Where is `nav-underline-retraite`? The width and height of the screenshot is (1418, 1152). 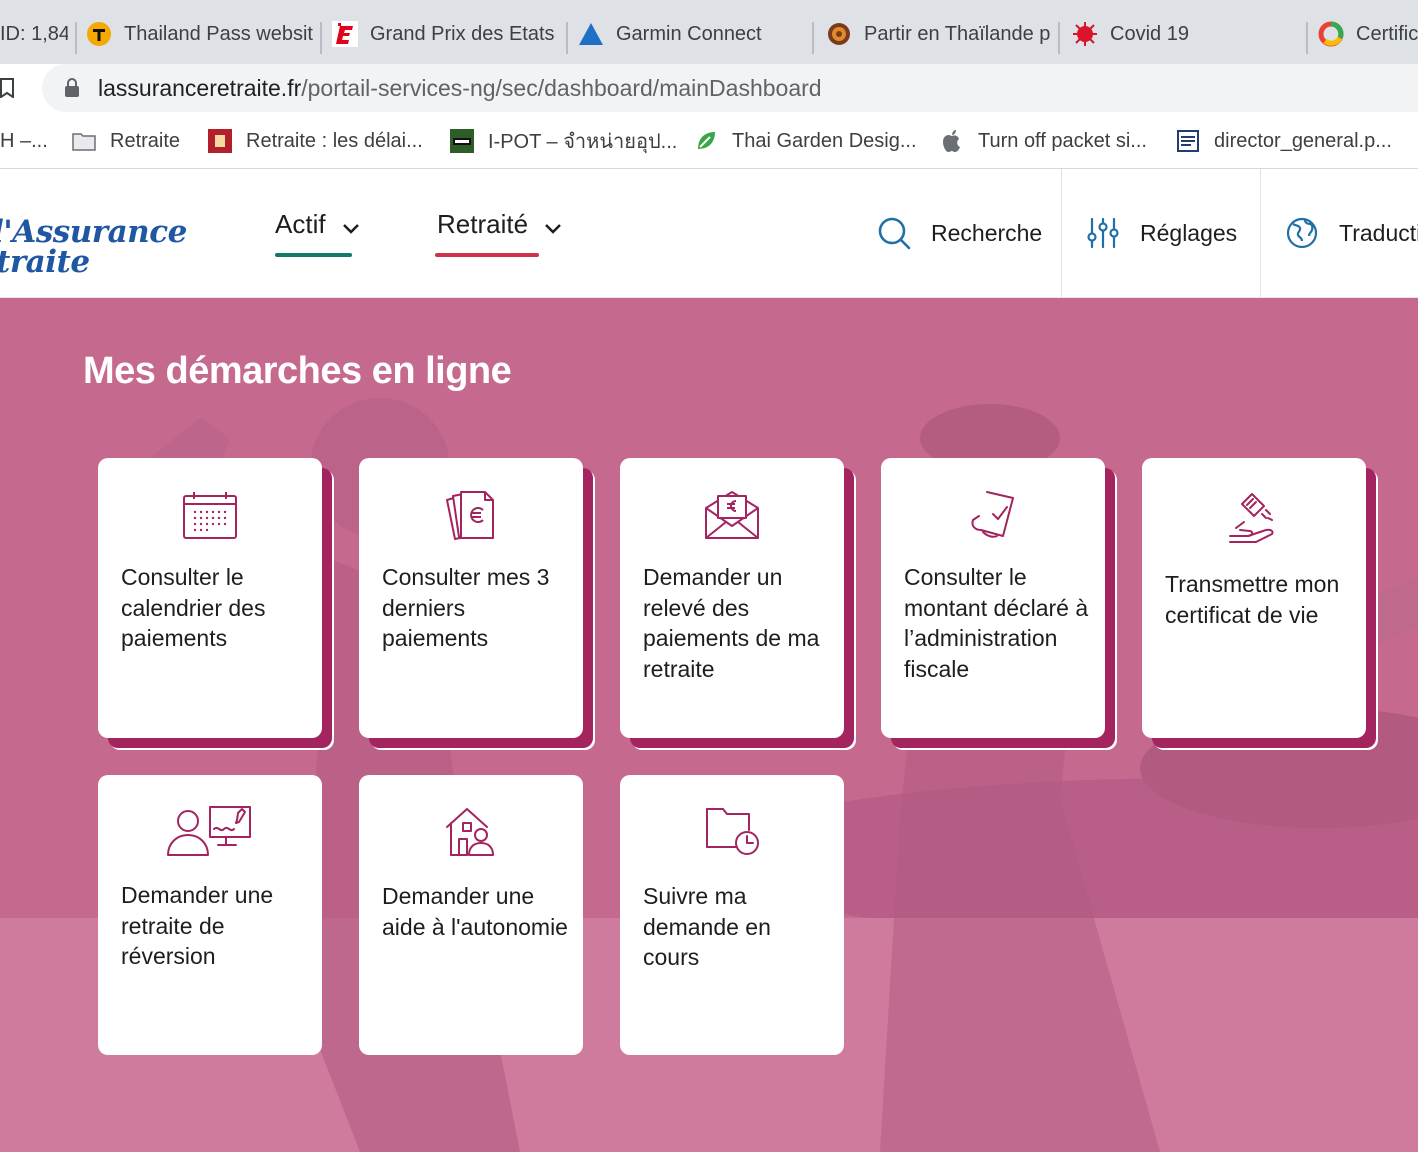
nav-underline-retraite is located at coordinates (487, 255).